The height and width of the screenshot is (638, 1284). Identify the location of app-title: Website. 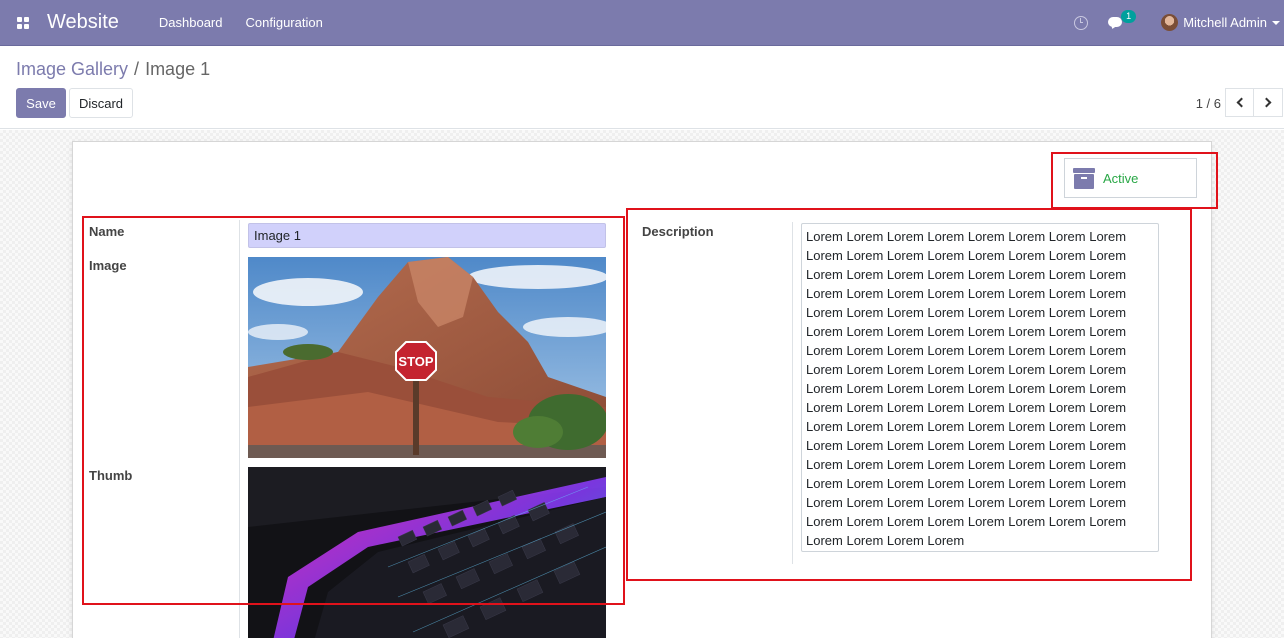
(83, 22).